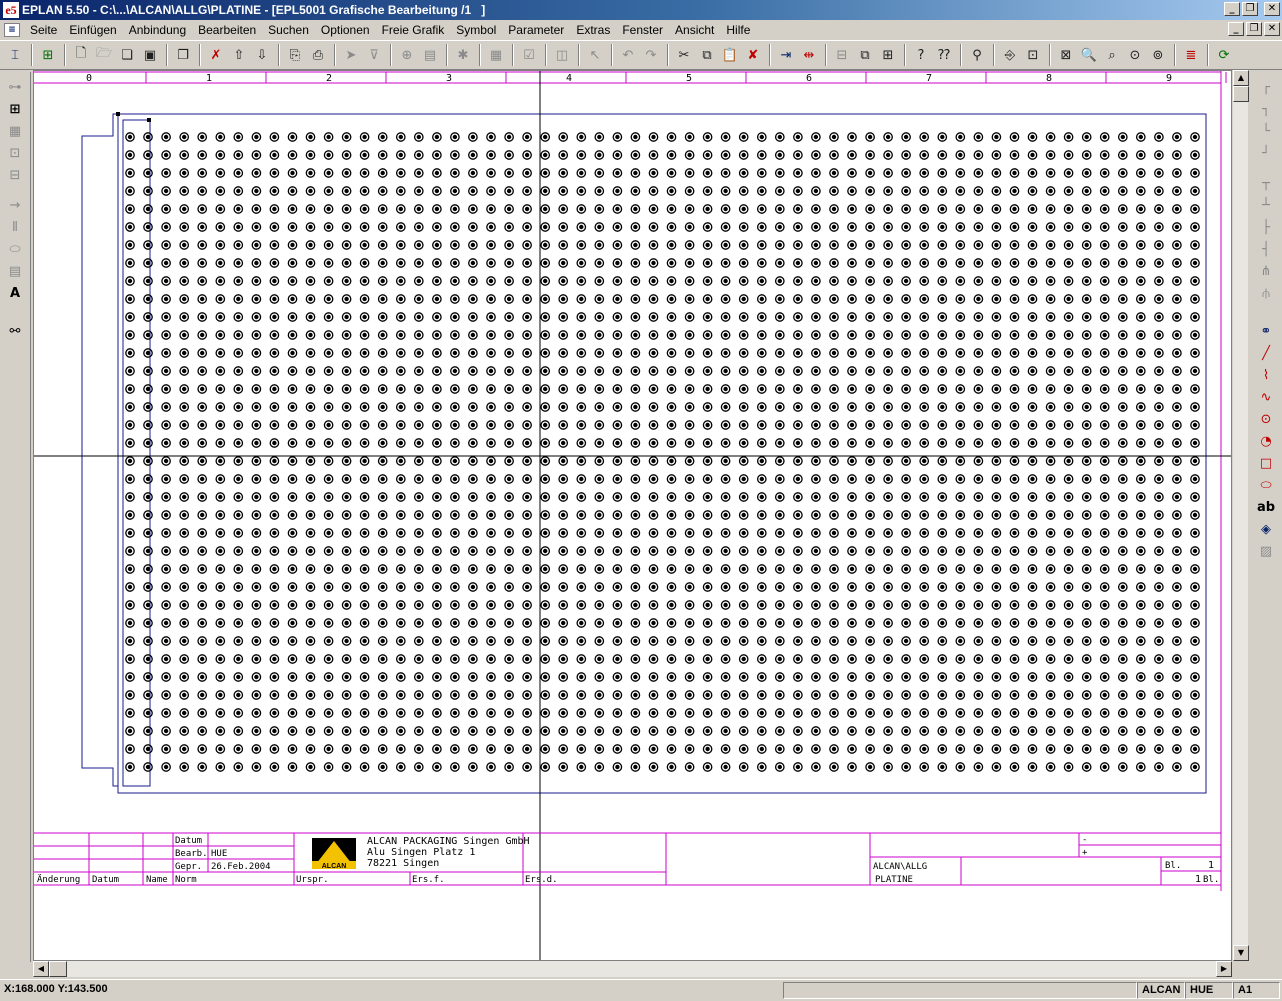  What do you see at coordinates (730, 55) in the screenshot?
I see `paste-icon: 📋` at bounding box center [730, 55].